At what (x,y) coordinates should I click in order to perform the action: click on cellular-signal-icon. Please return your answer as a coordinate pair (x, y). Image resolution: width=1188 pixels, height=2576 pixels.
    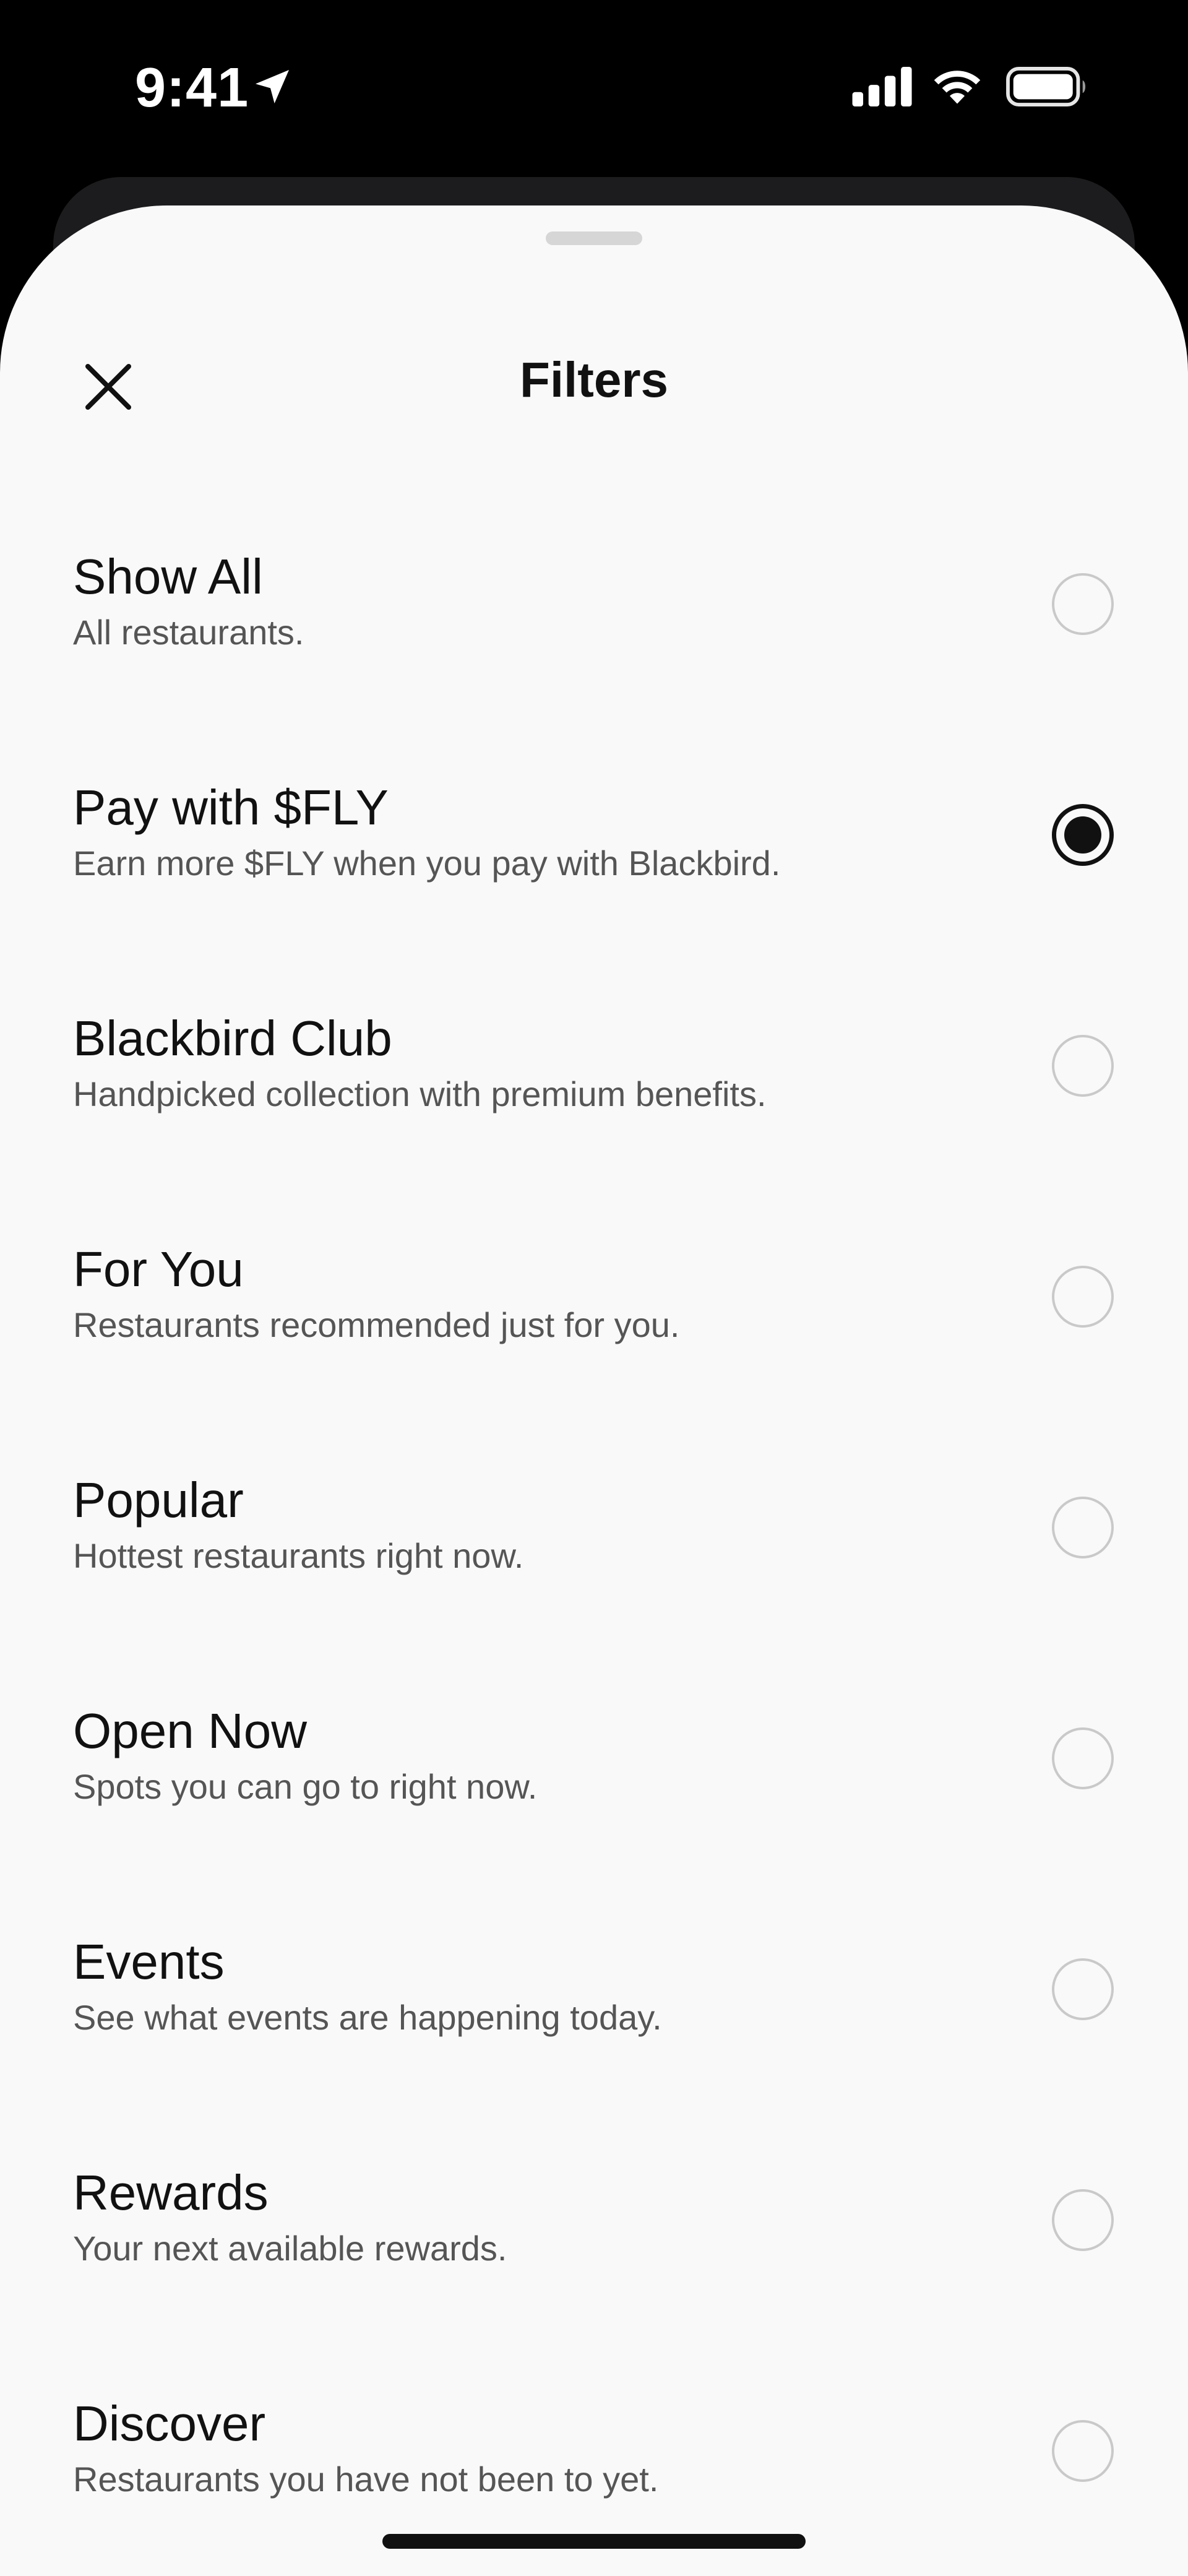
    Looking at the image, I should click on (882, 86).